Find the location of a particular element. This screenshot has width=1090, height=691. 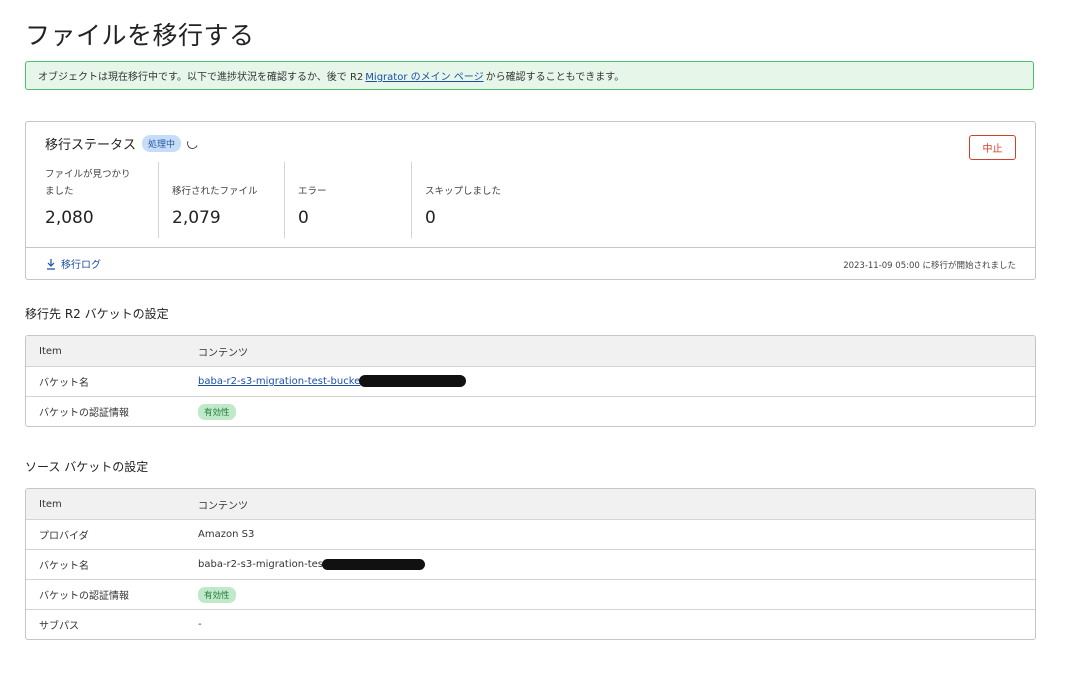

dest-section-heading: 移行先 R2 バケットの設定 is located at coordinates (97, 314).